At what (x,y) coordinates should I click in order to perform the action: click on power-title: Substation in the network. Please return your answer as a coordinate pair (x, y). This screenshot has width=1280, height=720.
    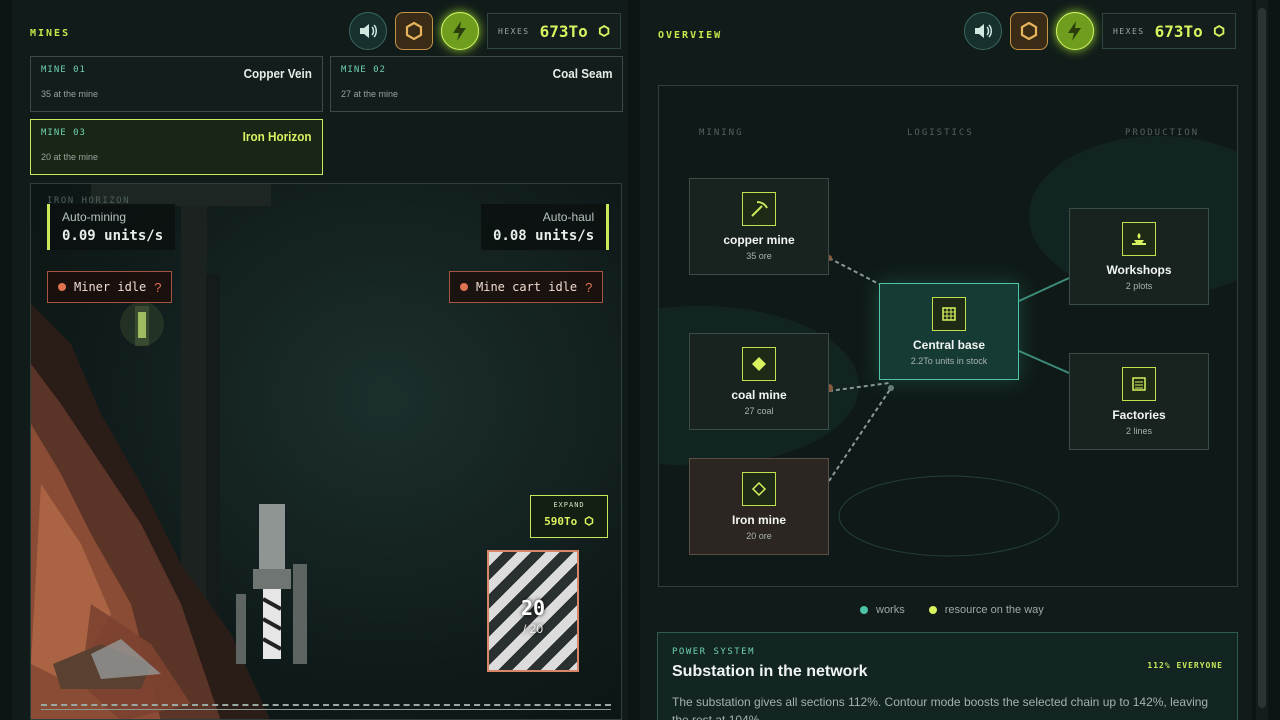
    Looking at the image, I should click on (770, 671).